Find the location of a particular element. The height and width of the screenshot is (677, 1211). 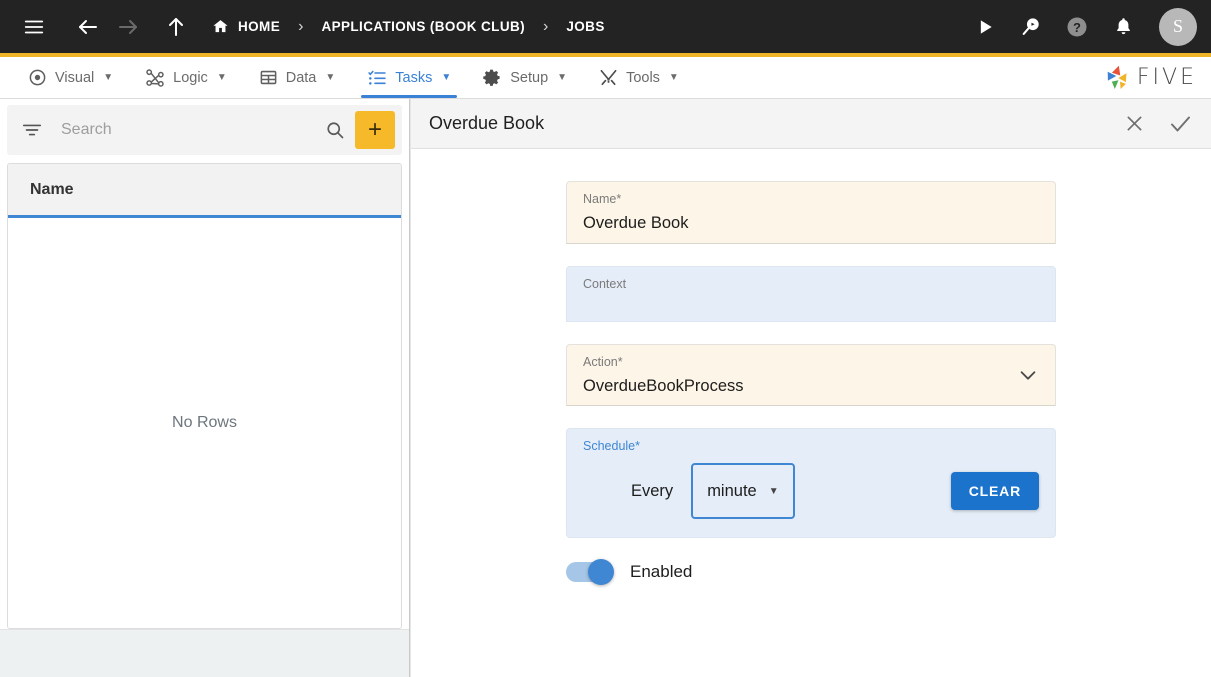

menu-item-label: Logic is located at coordinates (190, 77).